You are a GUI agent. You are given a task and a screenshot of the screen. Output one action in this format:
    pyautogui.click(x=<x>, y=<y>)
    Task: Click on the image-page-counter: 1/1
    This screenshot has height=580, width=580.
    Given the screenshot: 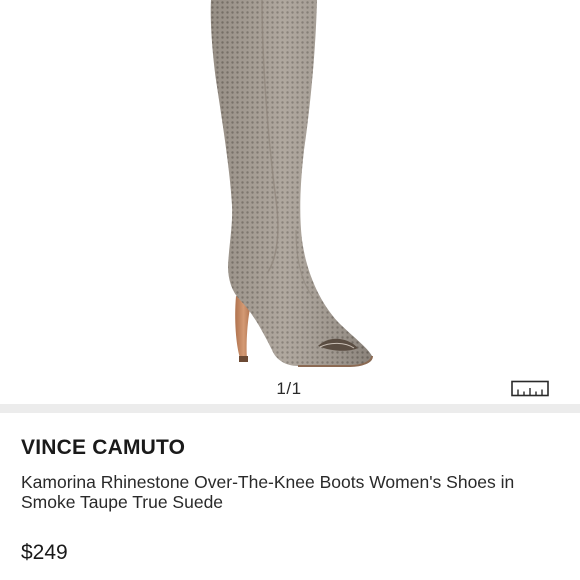 What is the action you would take?
    pyautogui.click(x=289, y=388)
    